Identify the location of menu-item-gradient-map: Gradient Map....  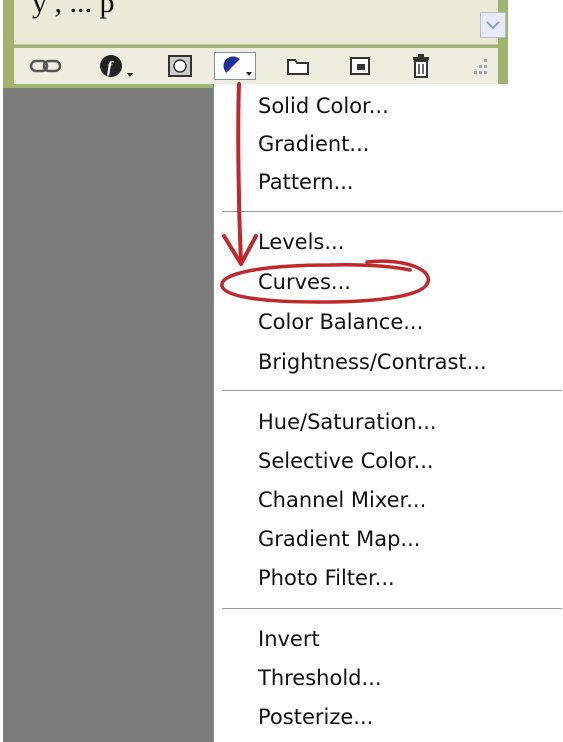
(339, 539).